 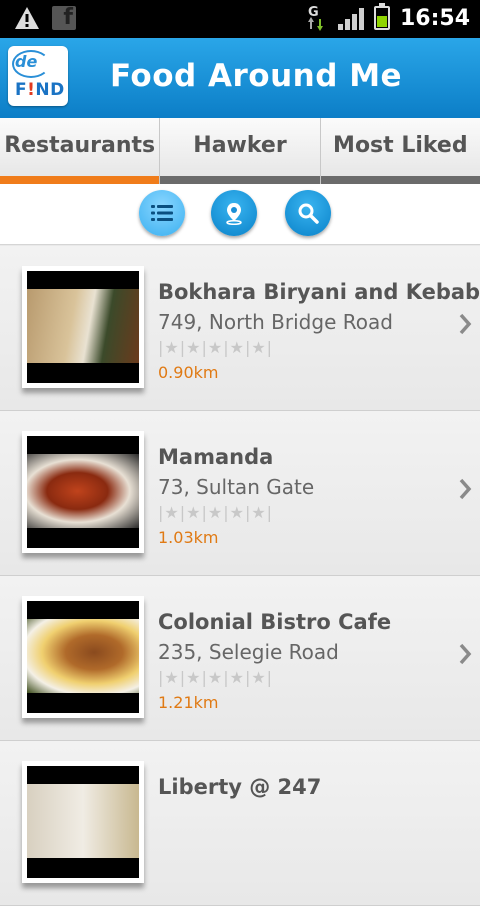 I want to click on network-g-icon: G, so click(x=317, y=18).